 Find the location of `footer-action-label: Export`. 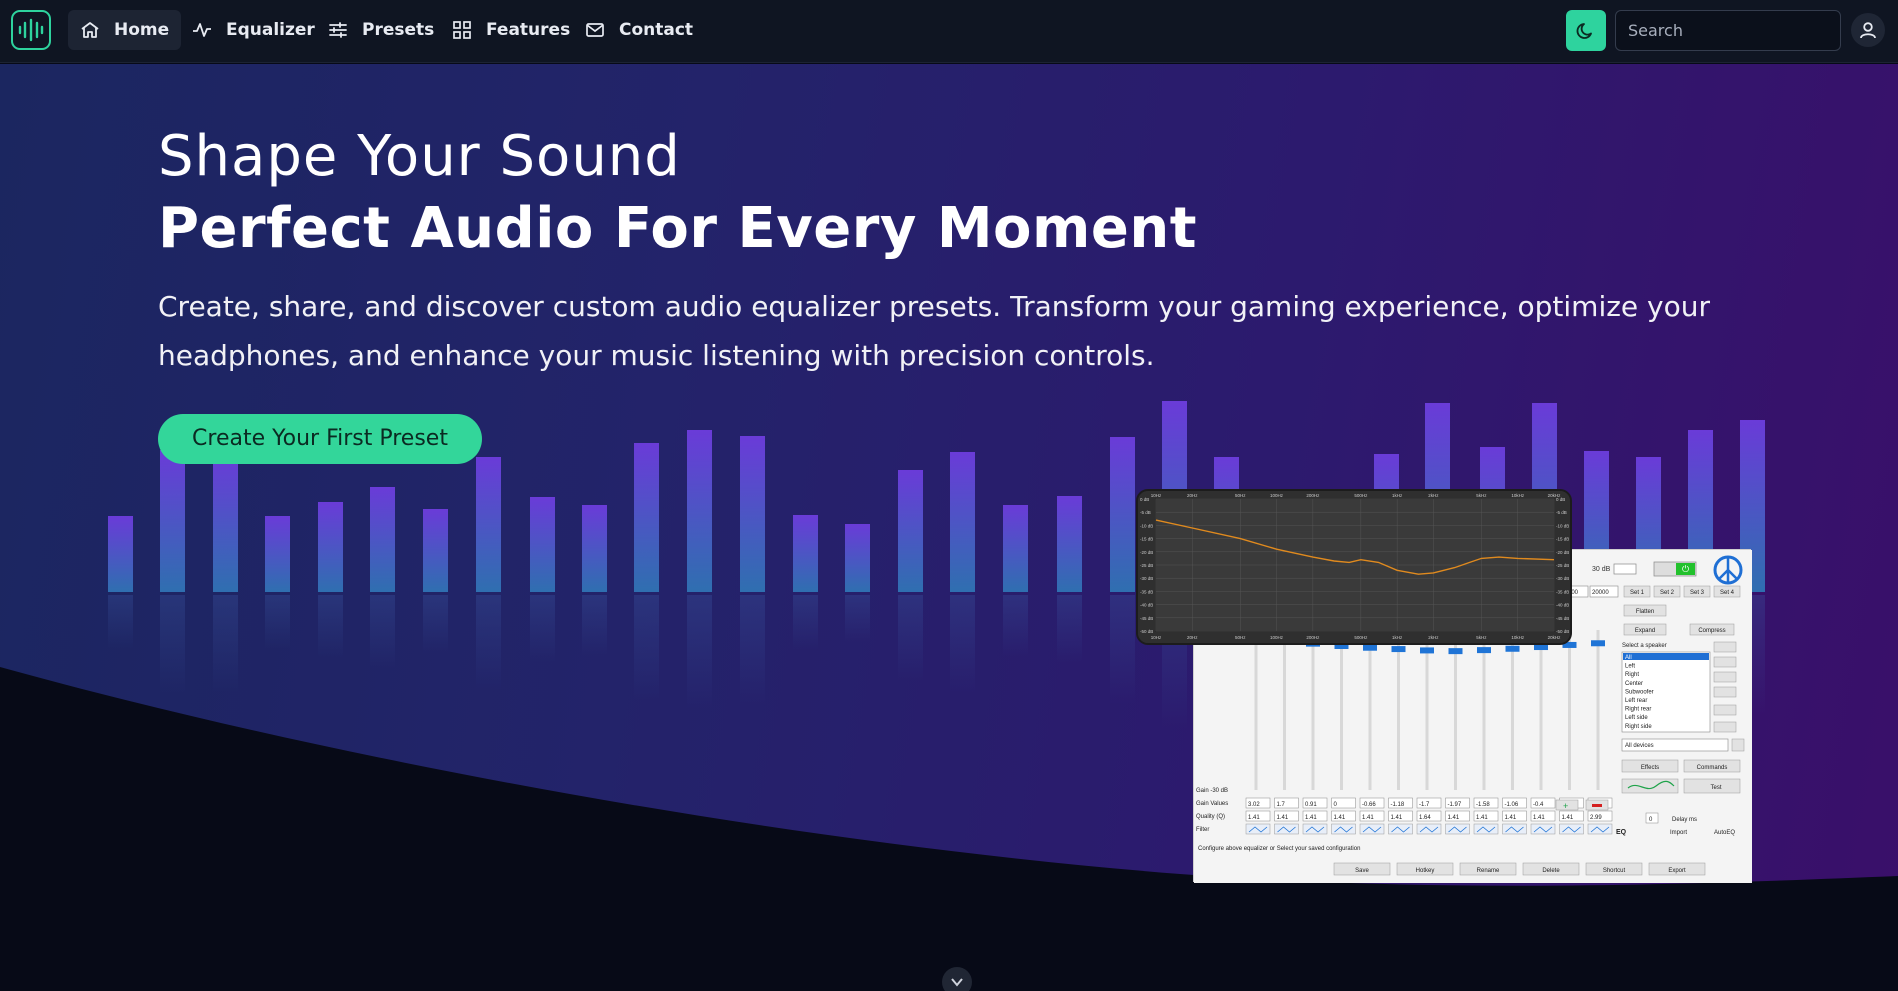

footer-action-label: Export is located at coordinates (1677, 871).